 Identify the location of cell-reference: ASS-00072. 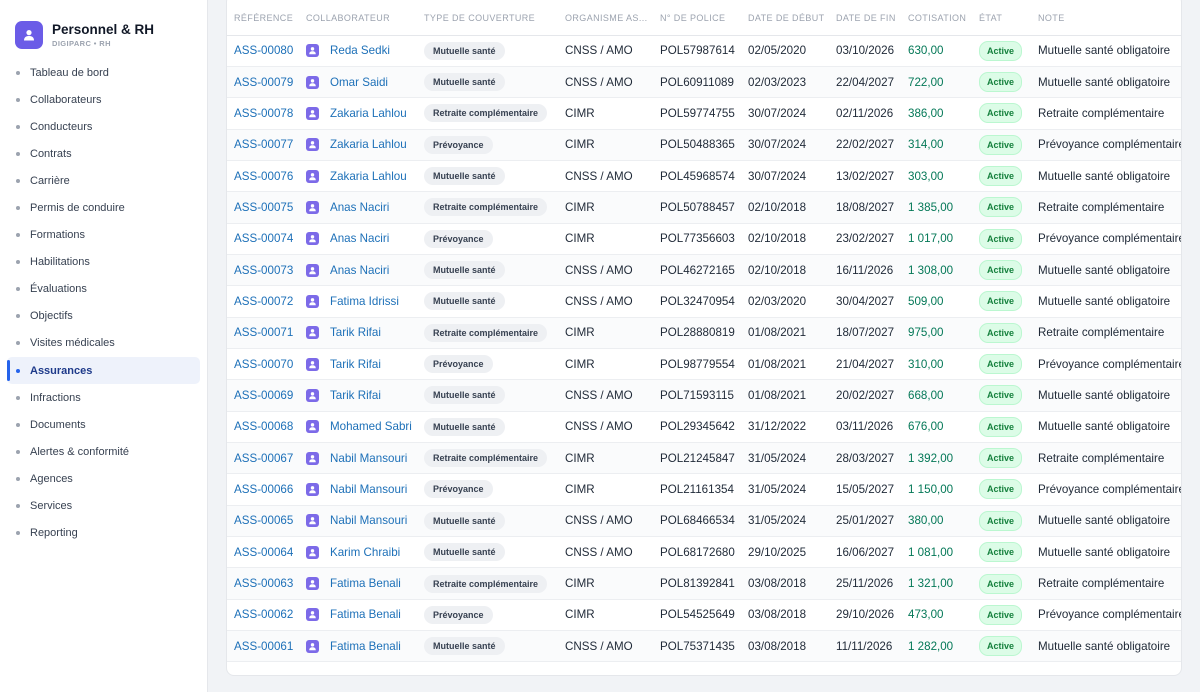
(263, 301).